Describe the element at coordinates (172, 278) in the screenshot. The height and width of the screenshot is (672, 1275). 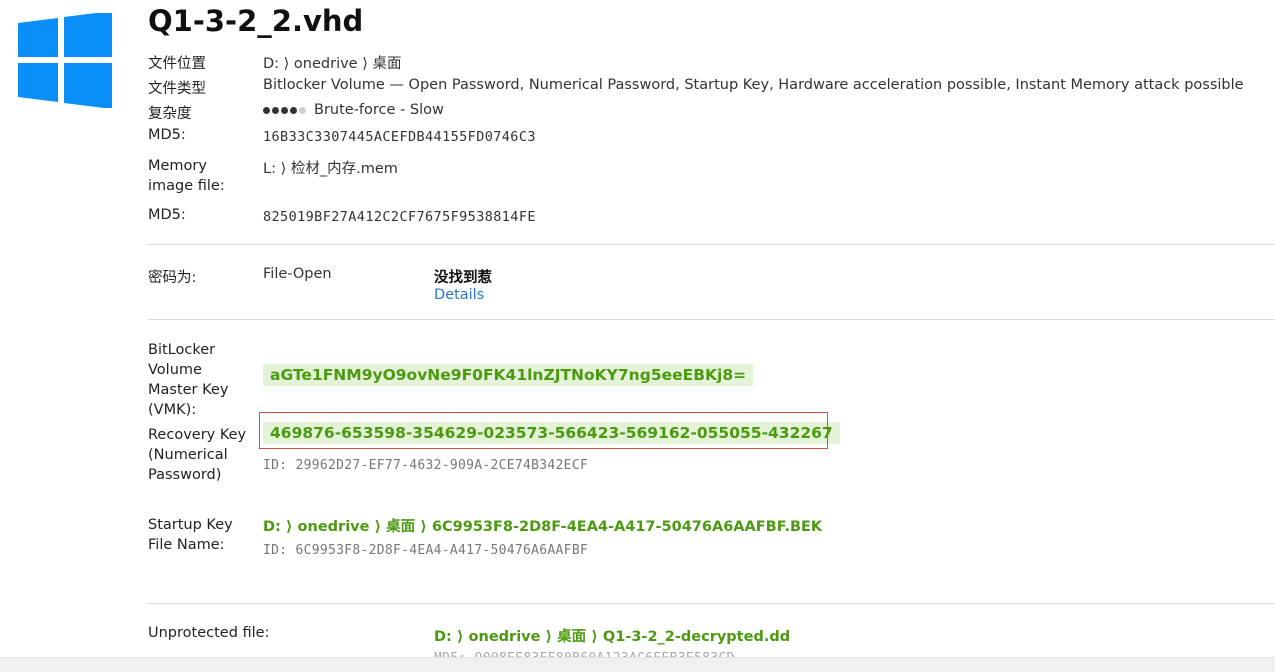
I see `password-label: 密码为:` at that location.